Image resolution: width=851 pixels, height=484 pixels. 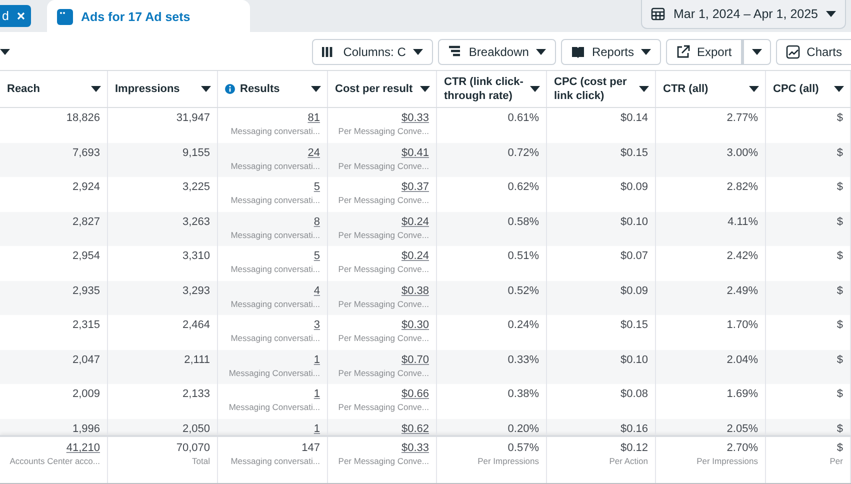 What do you see at coordinates (193, 448) in the screenshot?
I see `metric-value: 70,070` at bounding box center [193, 448].